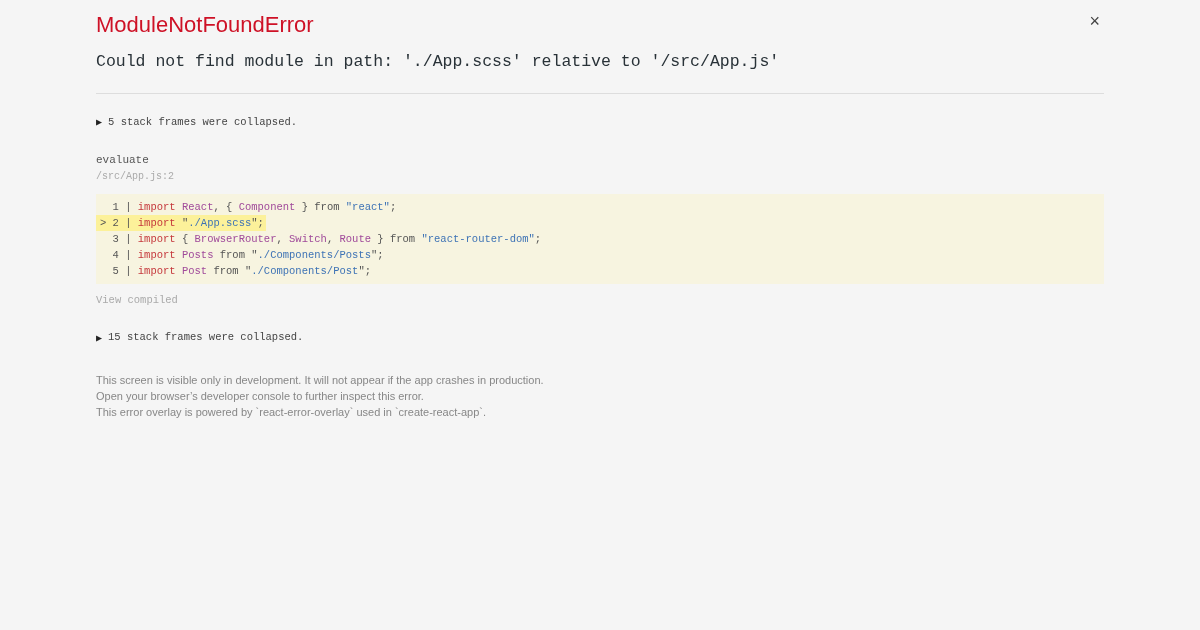 This screenshot has width=1200, height=630. Describe the element at coordinates (135, 176) in the screenshot. I see `file-location: /src/App.js:2` at that location.